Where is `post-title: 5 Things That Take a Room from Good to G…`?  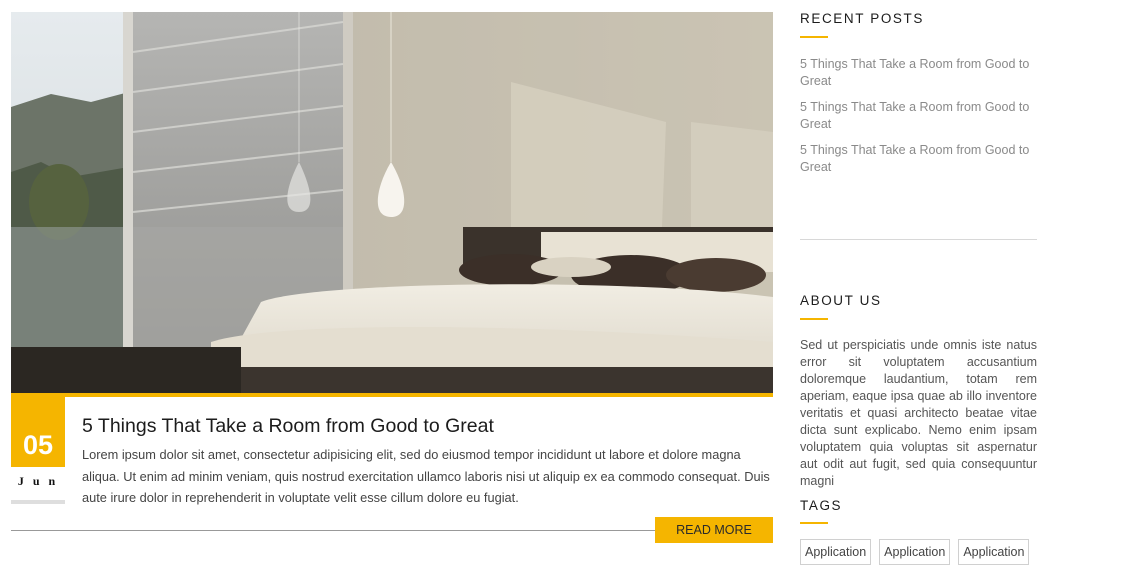
post-title: 5 Things That Take a Room from Good to G… is located at coordinates (422, 426).